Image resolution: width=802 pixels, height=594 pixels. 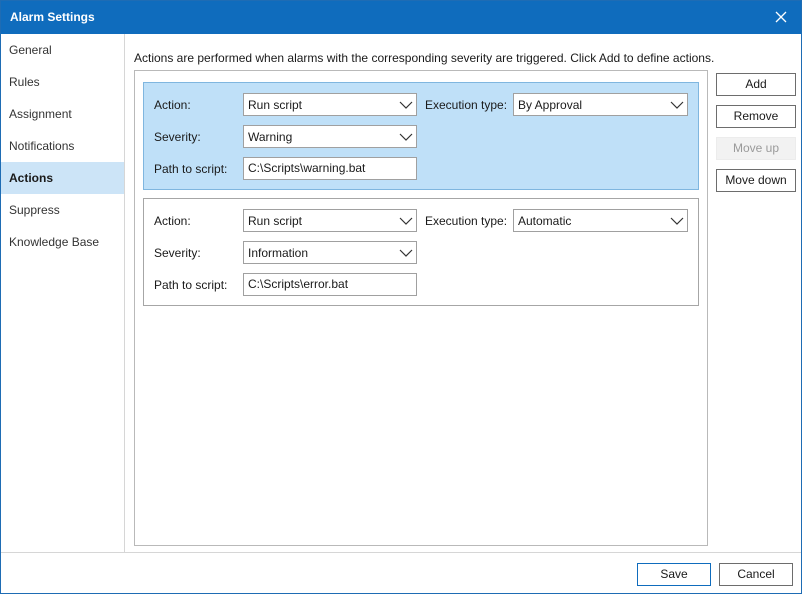 I want to click on add-button: Add, so click(x=756, y=84).